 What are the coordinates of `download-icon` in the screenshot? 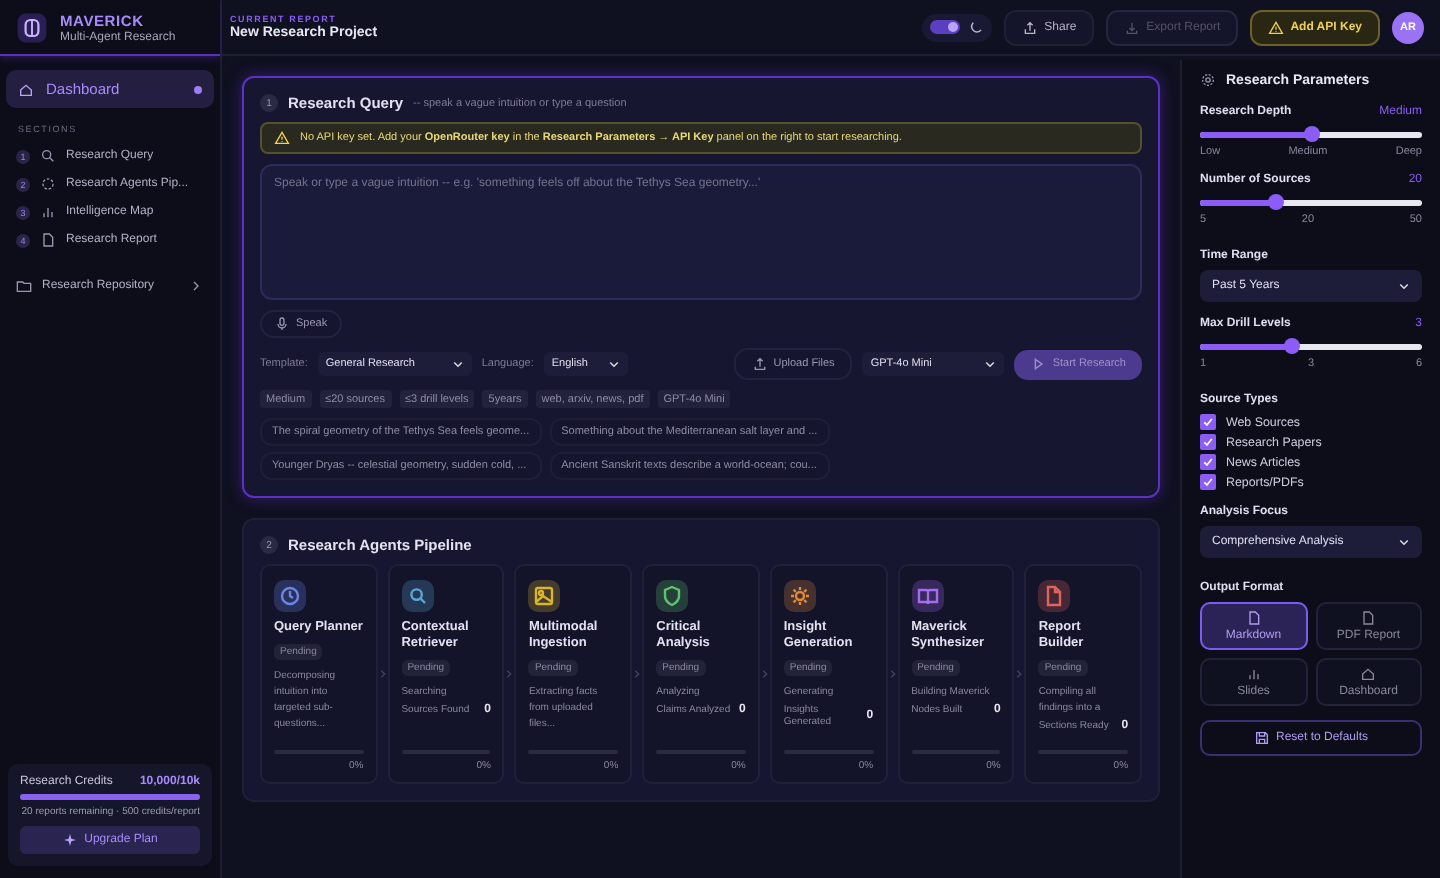 It's located at (1132, 27).